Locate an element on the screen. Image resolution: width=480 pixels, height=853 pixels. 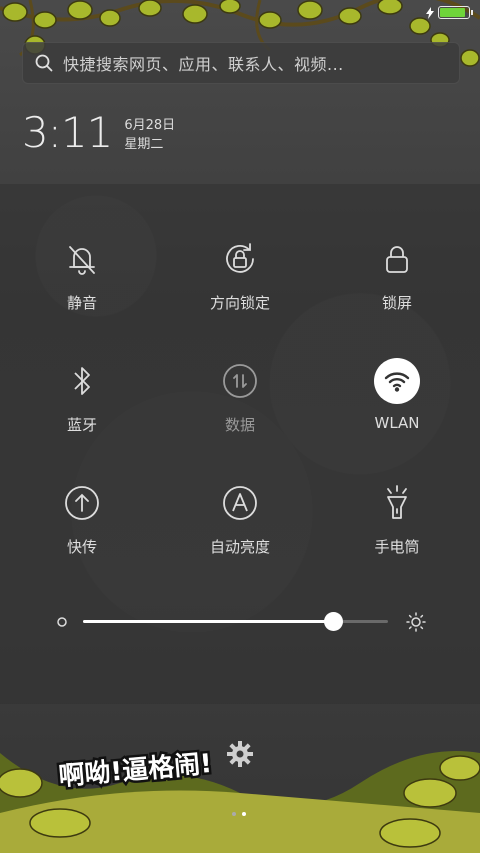
bell-off-icon is located at coordinates (82, 259).